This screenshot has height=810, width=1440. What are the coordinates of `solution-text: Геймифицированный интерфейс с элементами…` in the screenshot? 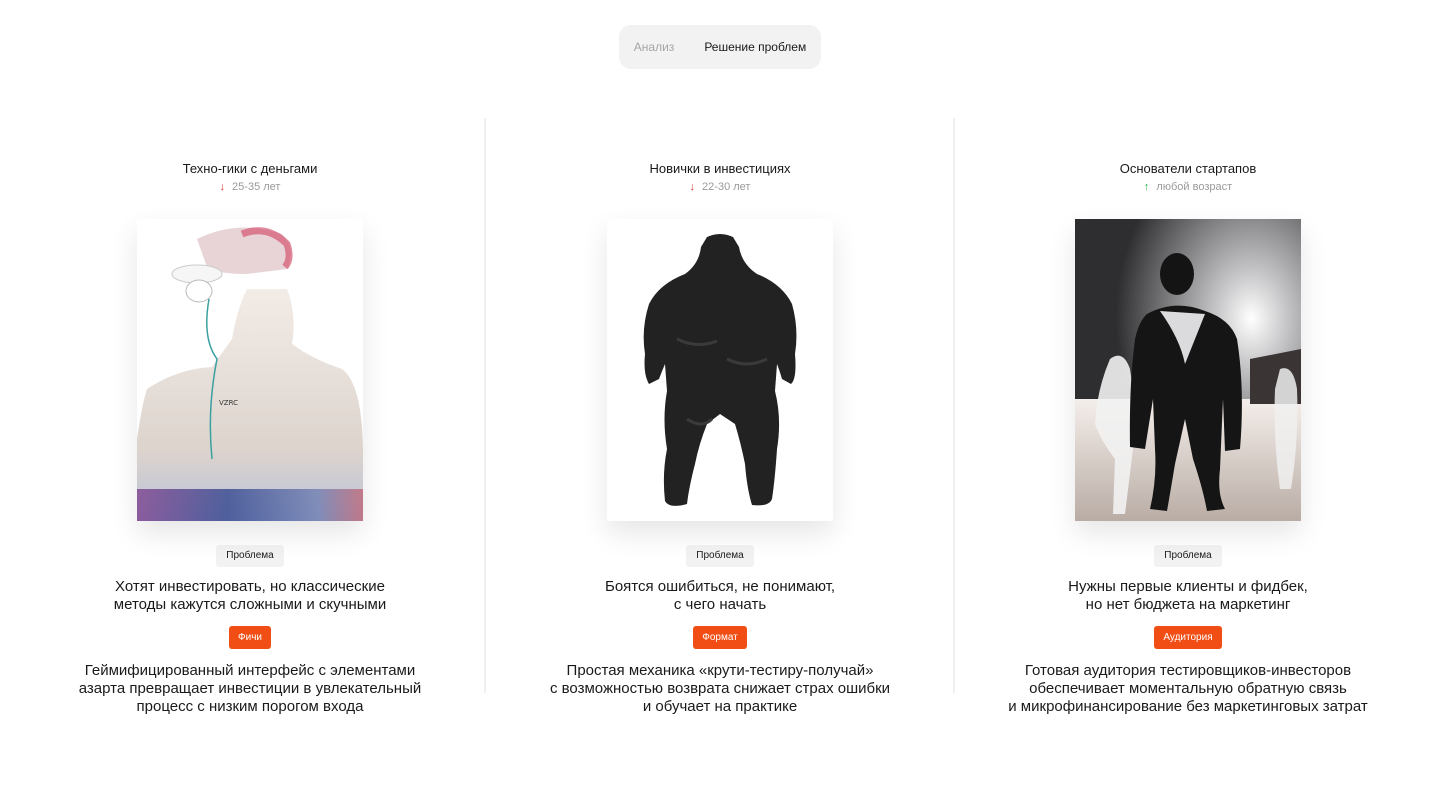 It's located at (250, 688).